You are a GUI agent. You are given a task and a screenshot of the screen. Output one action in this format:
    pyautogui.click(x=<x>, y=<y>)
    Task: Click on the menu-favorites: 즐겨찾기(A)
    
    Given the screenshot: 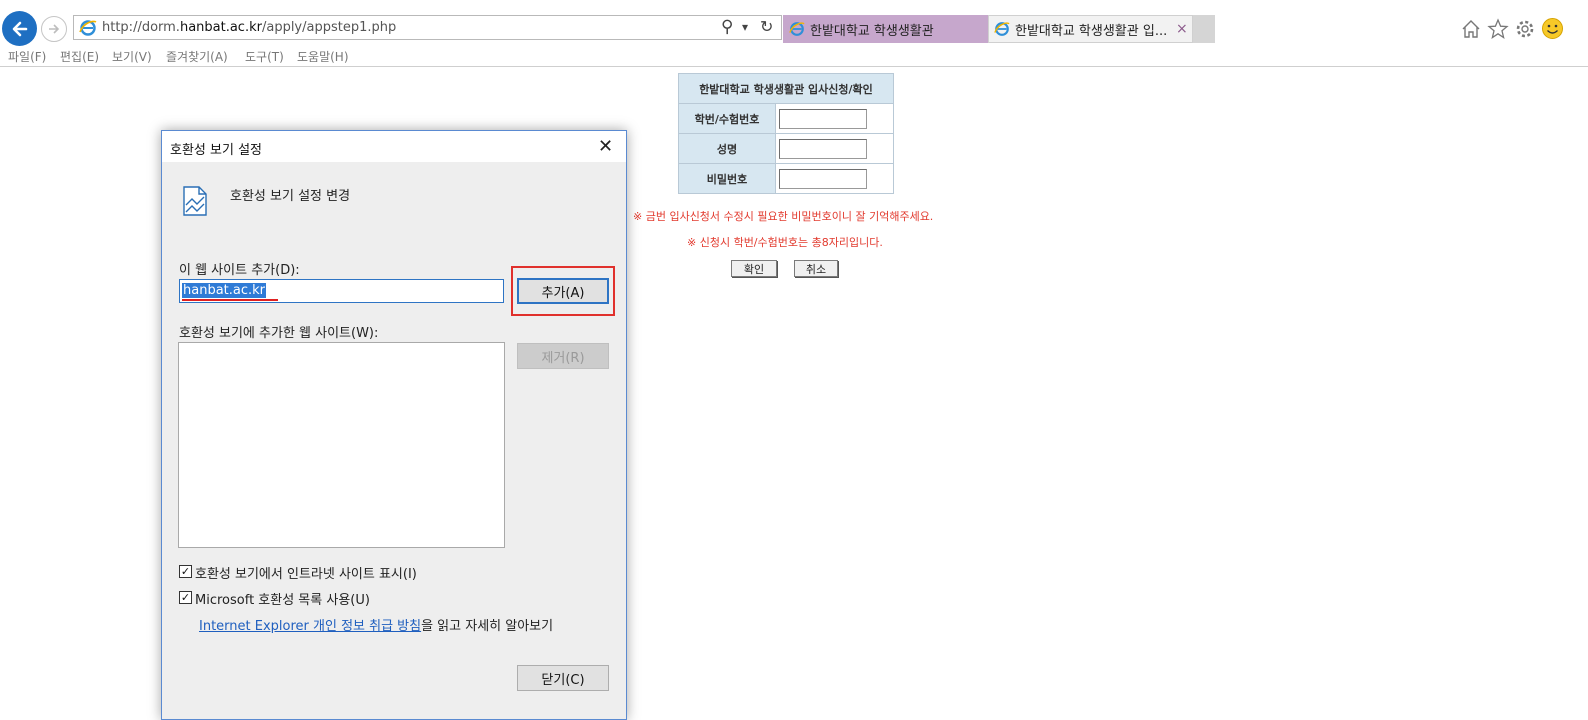 What is the action you would take?
    pyautogui.click(x=197, y=56)
    